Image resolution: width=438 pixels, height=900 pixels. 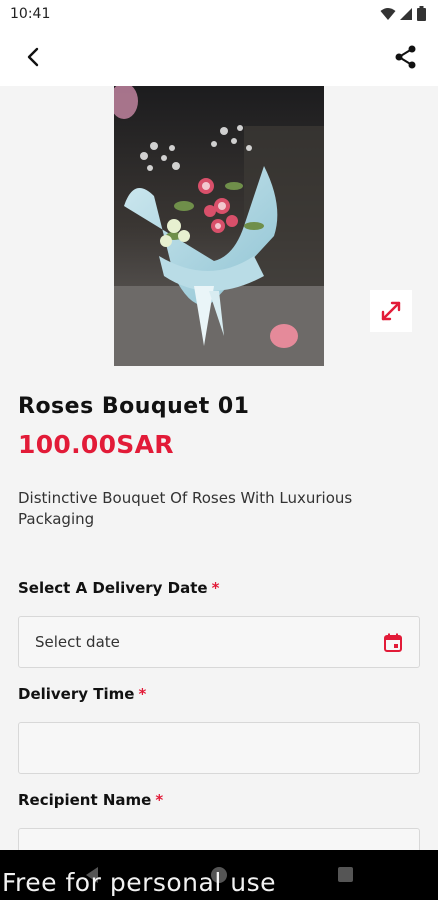 I want to click on back-arrow-icon, so click(x=33, y=57).